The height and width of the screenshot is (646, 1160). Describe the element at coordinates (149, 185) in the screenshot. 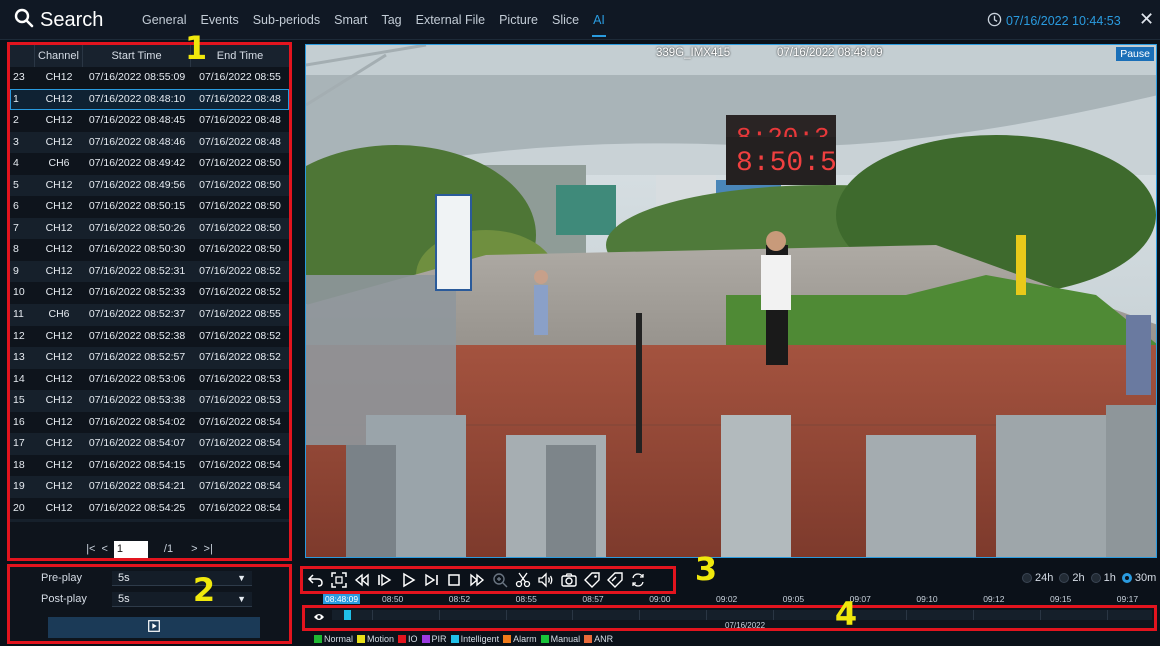

I see `table-row: 5 CH12 07/16/2022 08:49:56 07/16/2022 08:50` at that location.